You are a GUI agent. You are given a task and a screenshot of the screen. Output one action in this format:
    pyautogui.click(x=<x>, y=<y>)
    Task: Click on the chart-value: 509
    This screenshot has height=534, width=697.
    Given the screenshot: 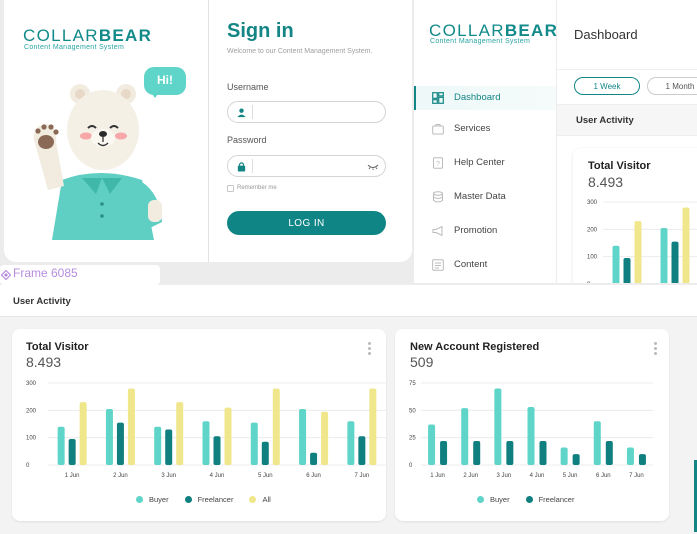 What is the action you would take?
    pyautogui.click(x=422, y=362)
    